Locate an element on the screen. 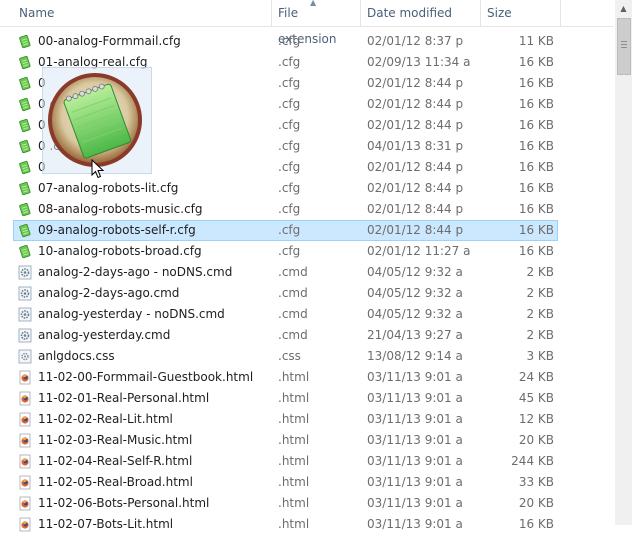  column-date-modified: Date modified is located at coordinates (421, 13).